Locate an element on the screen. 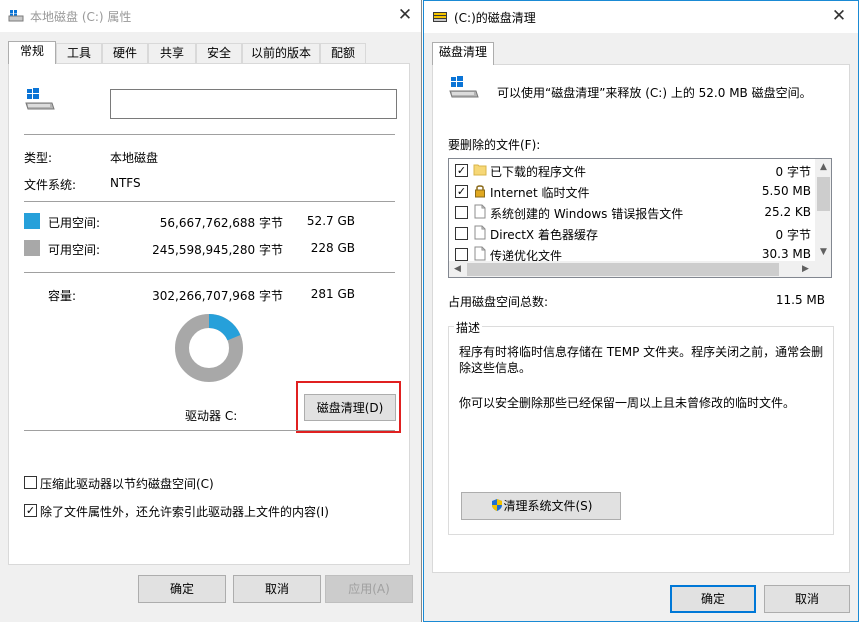 Image resolution: width=859 pixels, height=622 pixels. total-label: 占用磁盘空间总数: is located at coordinates (498, 302).